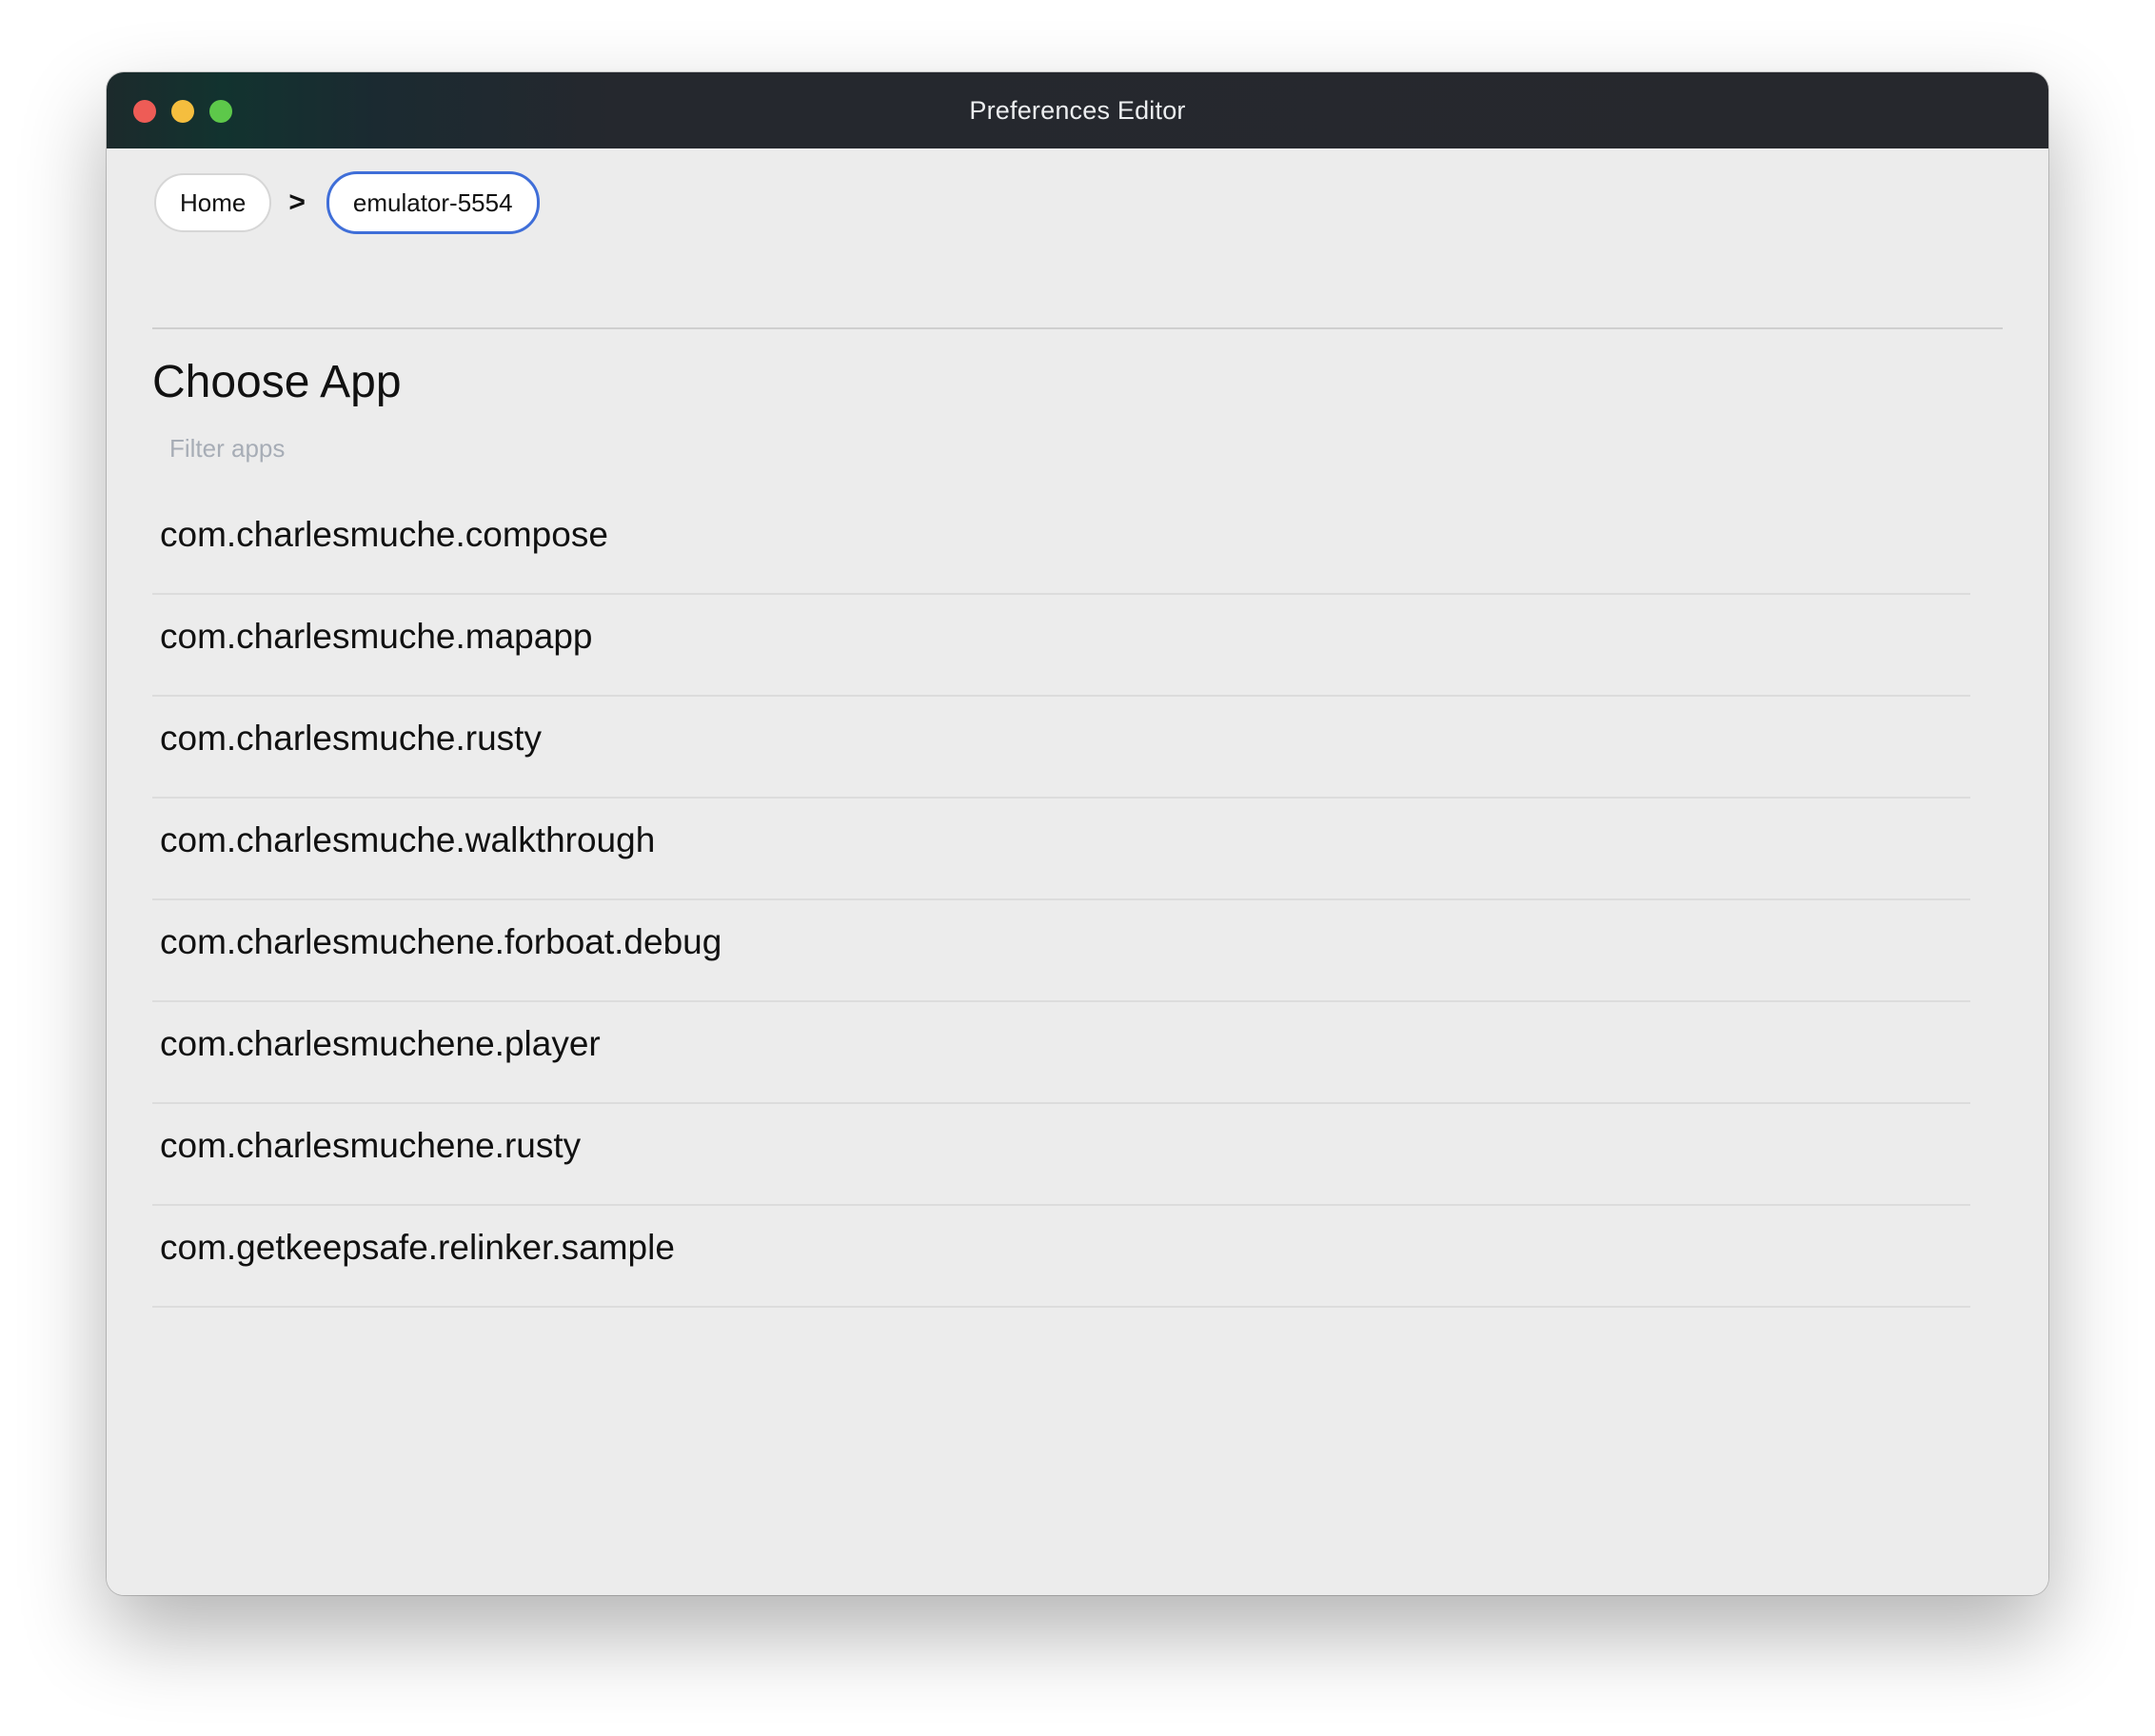 Image resolution: width=2155 pixels, height=1736 pixels. I want to click on minimize-window-button, so click(182, 111).